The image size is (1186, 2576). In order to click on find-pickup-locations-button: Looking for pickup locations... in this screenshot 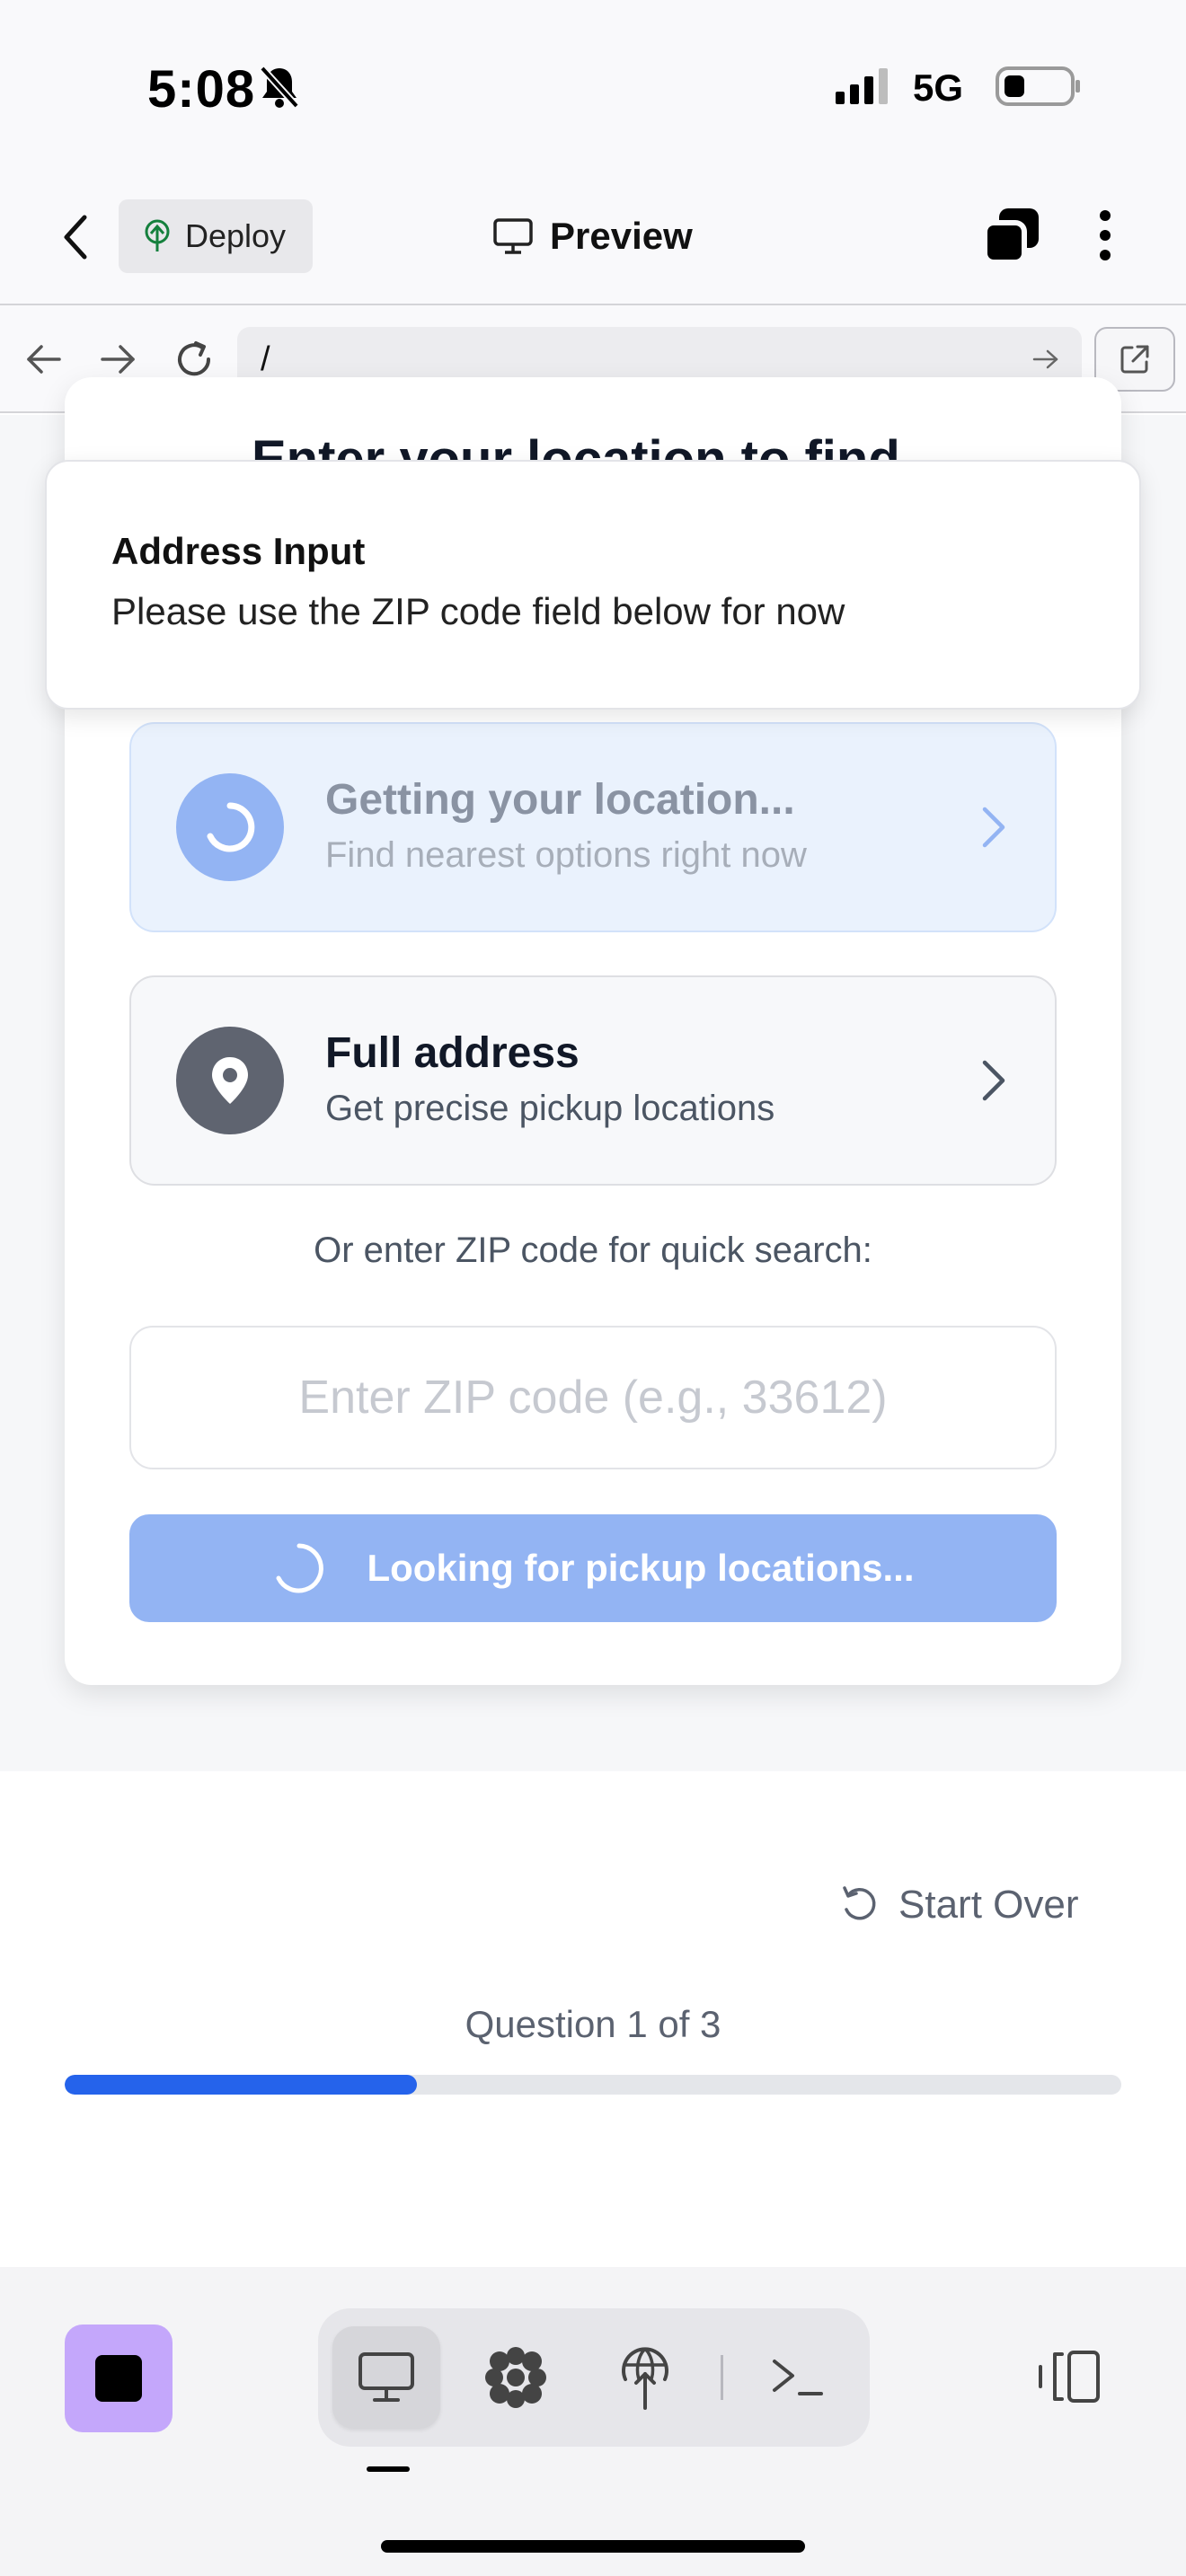, I will do `click(593, 1568)`.